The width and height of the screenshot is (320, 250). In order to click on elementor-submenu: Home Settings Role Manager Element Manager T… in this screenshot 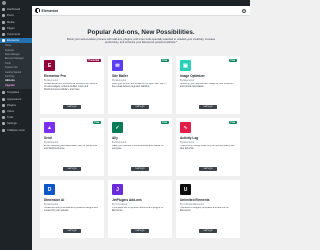, I will do `click(16, 66)`.